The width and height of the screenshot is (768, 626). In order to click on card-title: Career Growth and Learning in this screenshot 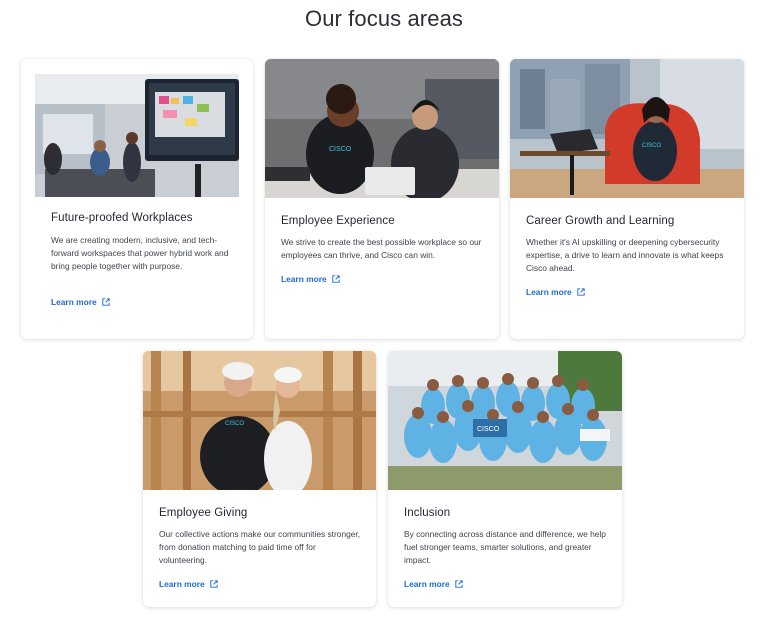, I will do `click(600, 221)`.